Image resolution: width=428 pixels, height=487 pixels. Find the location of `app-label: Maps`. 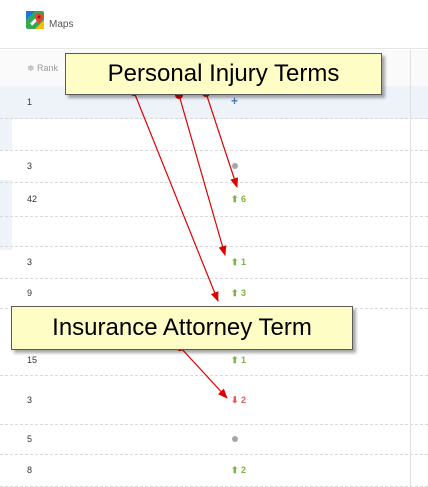

app-label: Maps is located at coordinates (61, 24).